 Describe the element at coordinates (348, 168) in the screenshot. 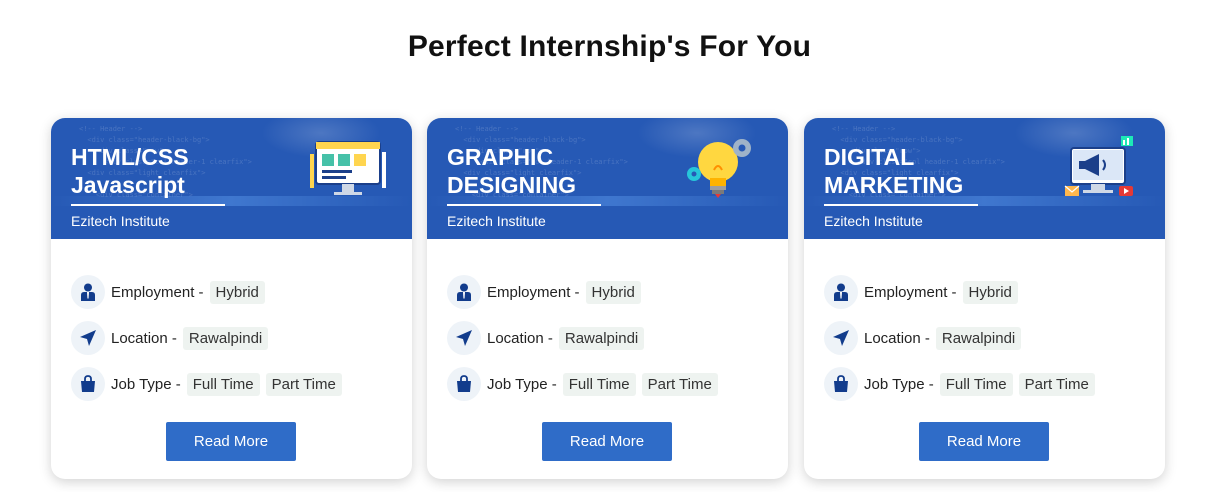

I see `web-design-icon` at that location.